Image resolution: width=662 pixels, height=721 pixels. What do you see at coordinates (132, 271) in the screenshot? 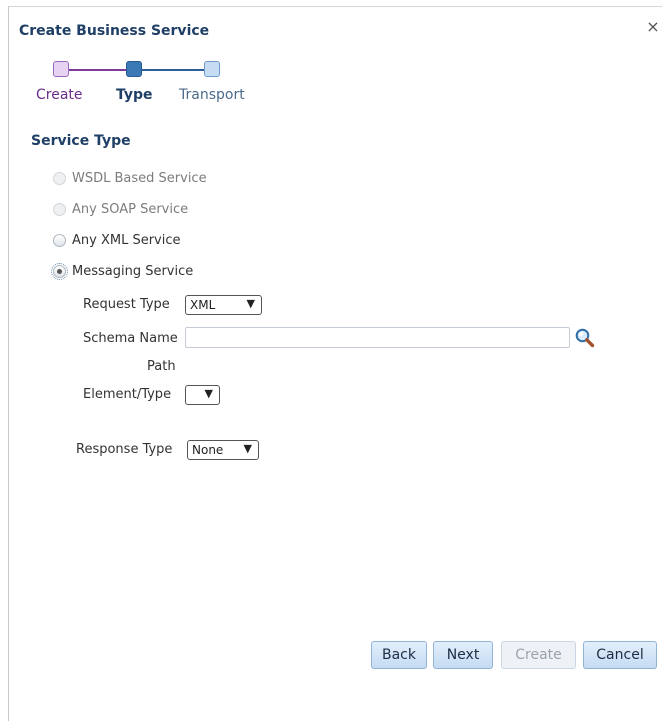
I see `radio-label: Messaging Service` at bounding box center [132, 271].